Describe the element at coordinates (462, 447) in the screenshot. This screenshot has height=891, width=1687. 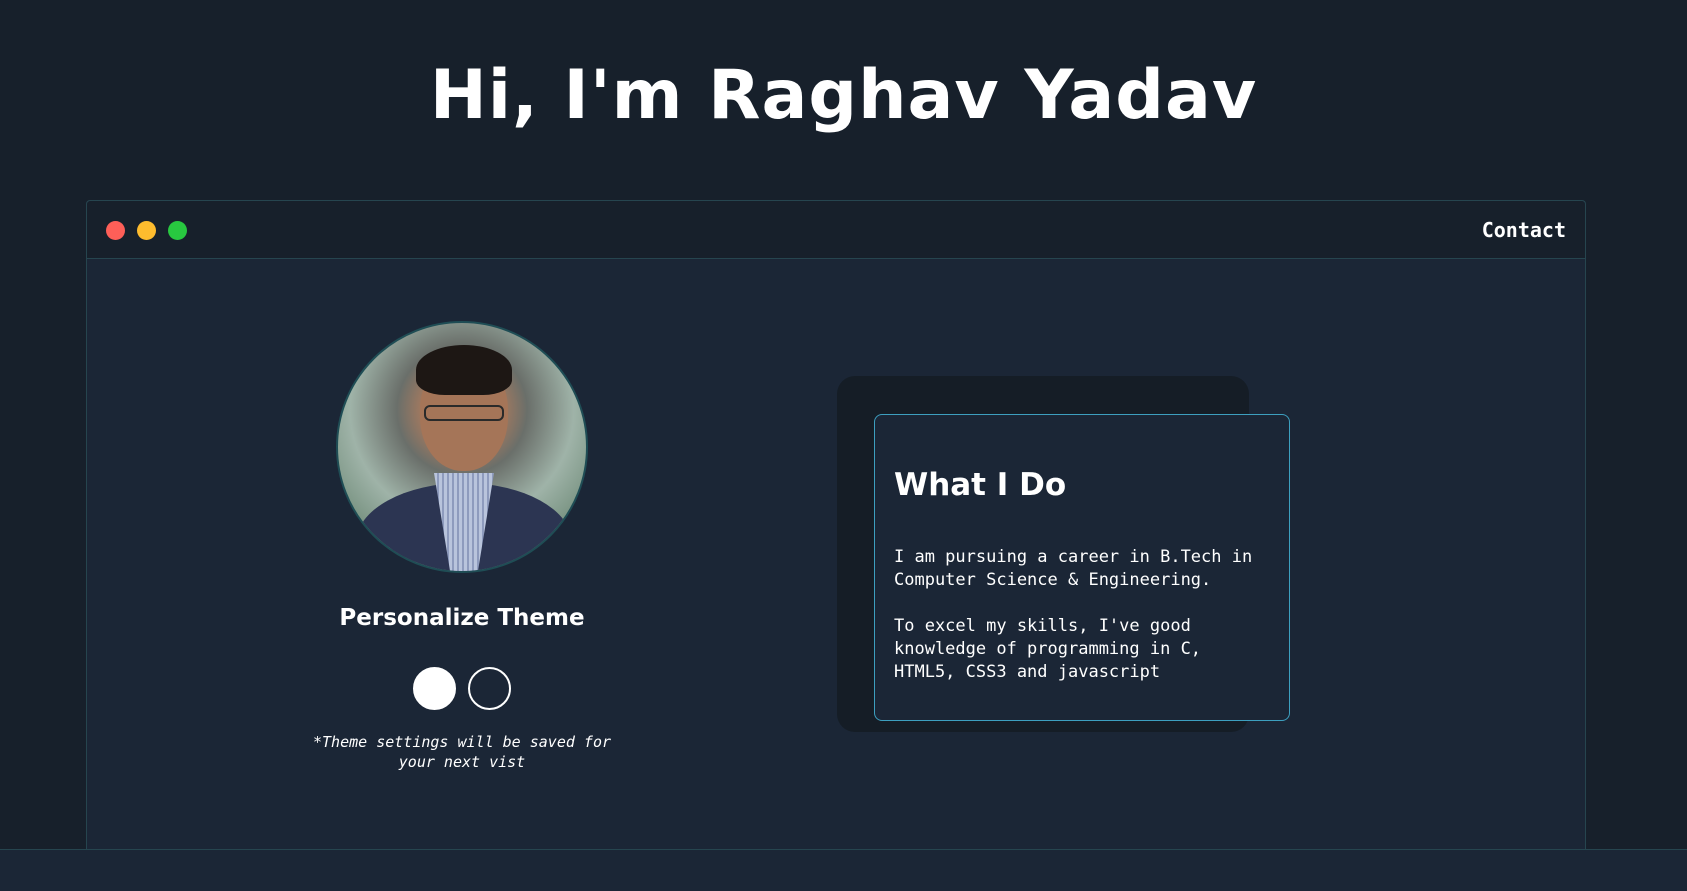
I see `avatar` at that location.